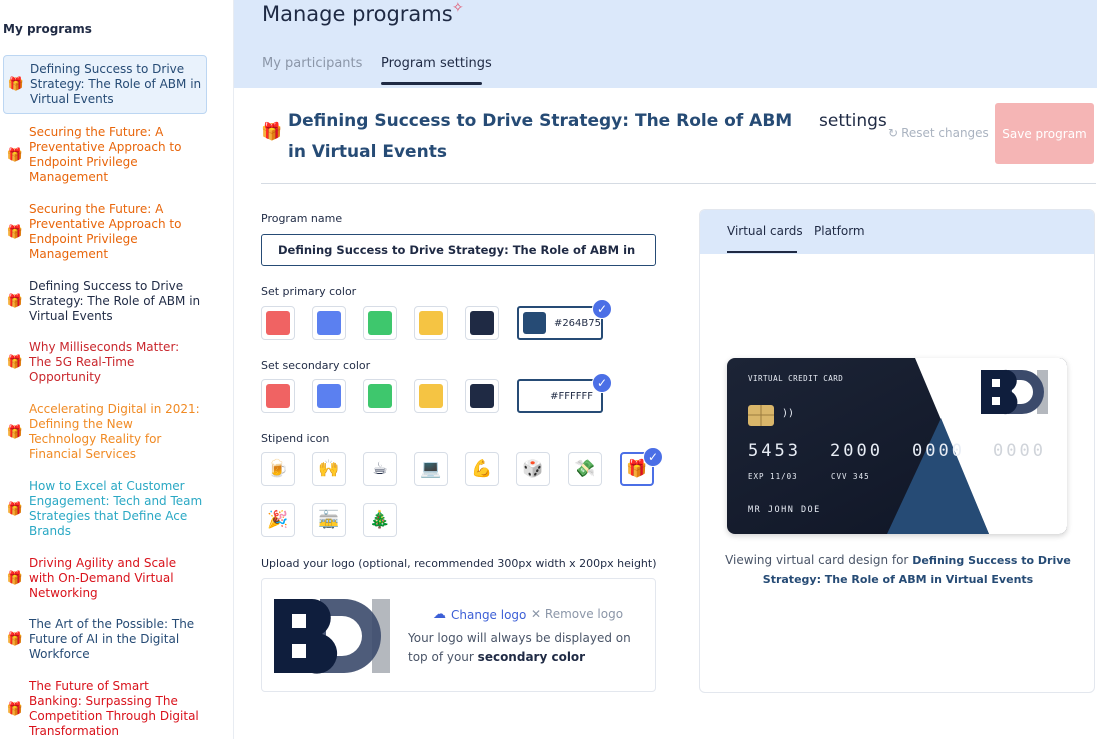 The image size is (1097, 739). I want to click on stipend-money-icon: 💸, so click(585, 469).